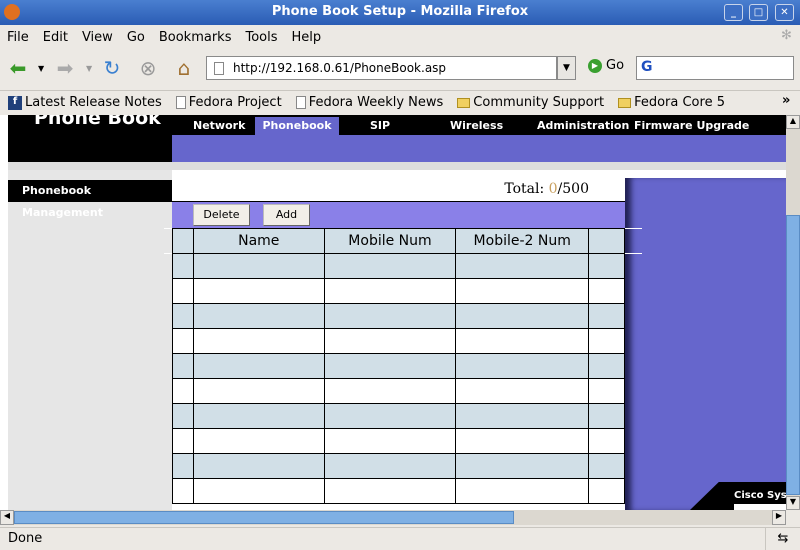 This screenshot has height=550, width=800. I want to click on sidebar-phonebook-management: Phonebook Management, so click(90, 199).